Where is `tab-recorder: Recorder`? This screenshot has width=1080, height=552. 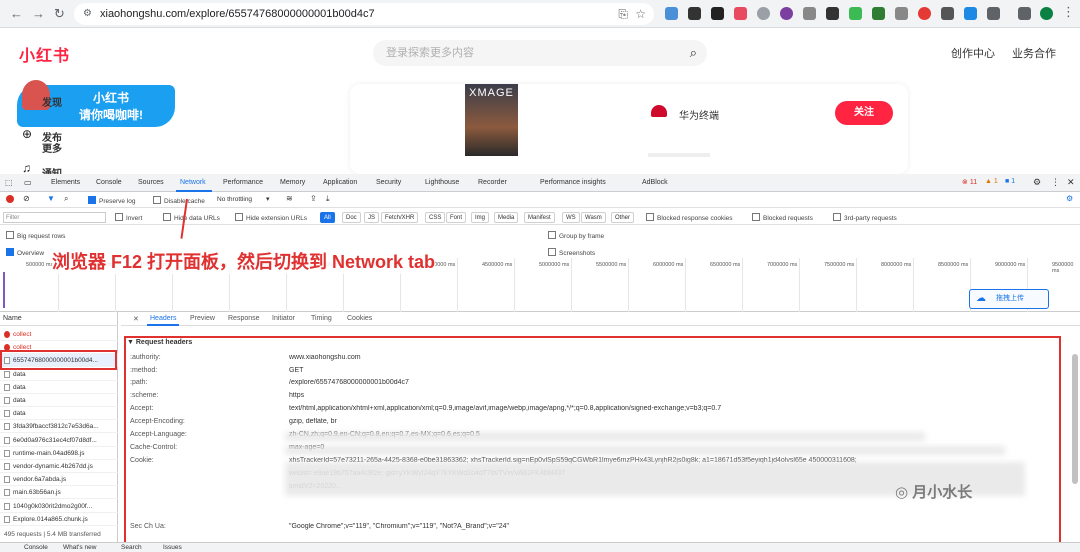 tab-recorder: Recorder is located at coordinates (492, 182).